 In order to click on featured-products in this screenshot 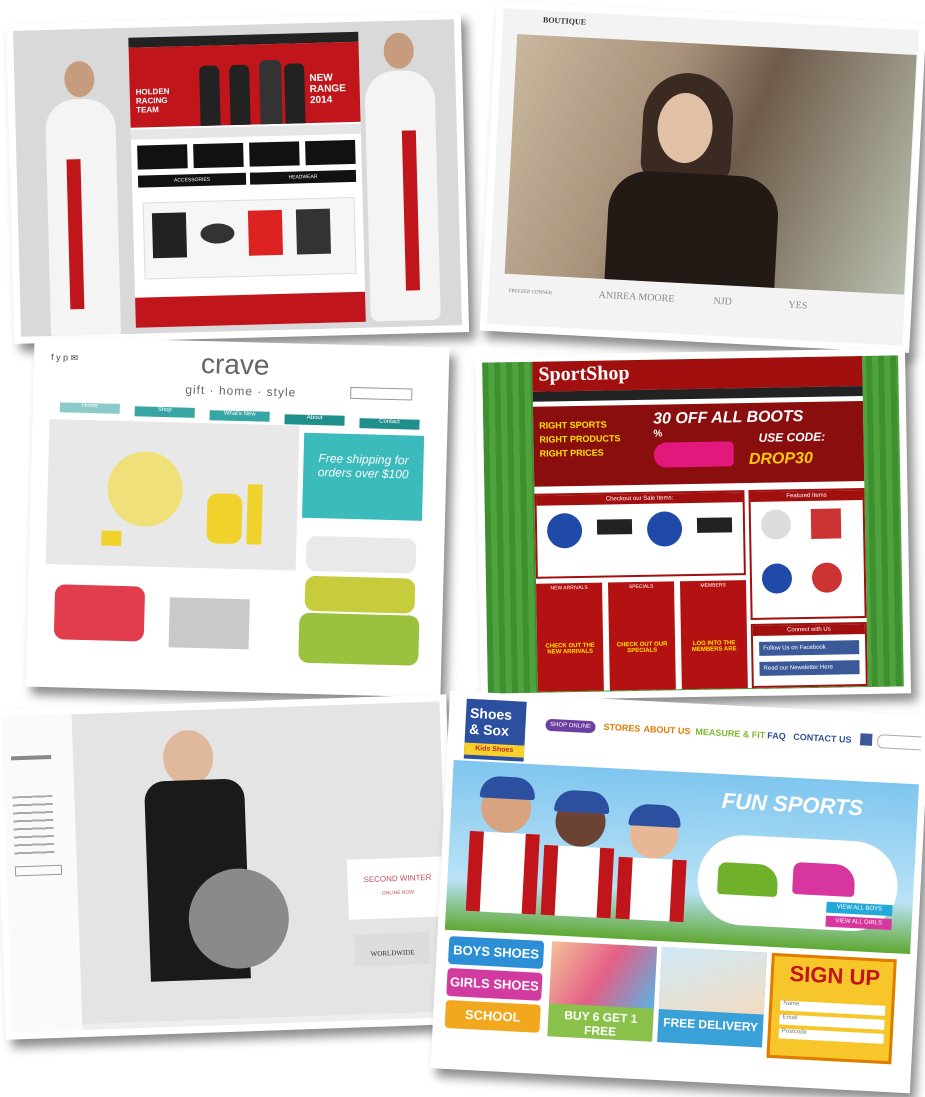, I will do `click(249, 238)`.